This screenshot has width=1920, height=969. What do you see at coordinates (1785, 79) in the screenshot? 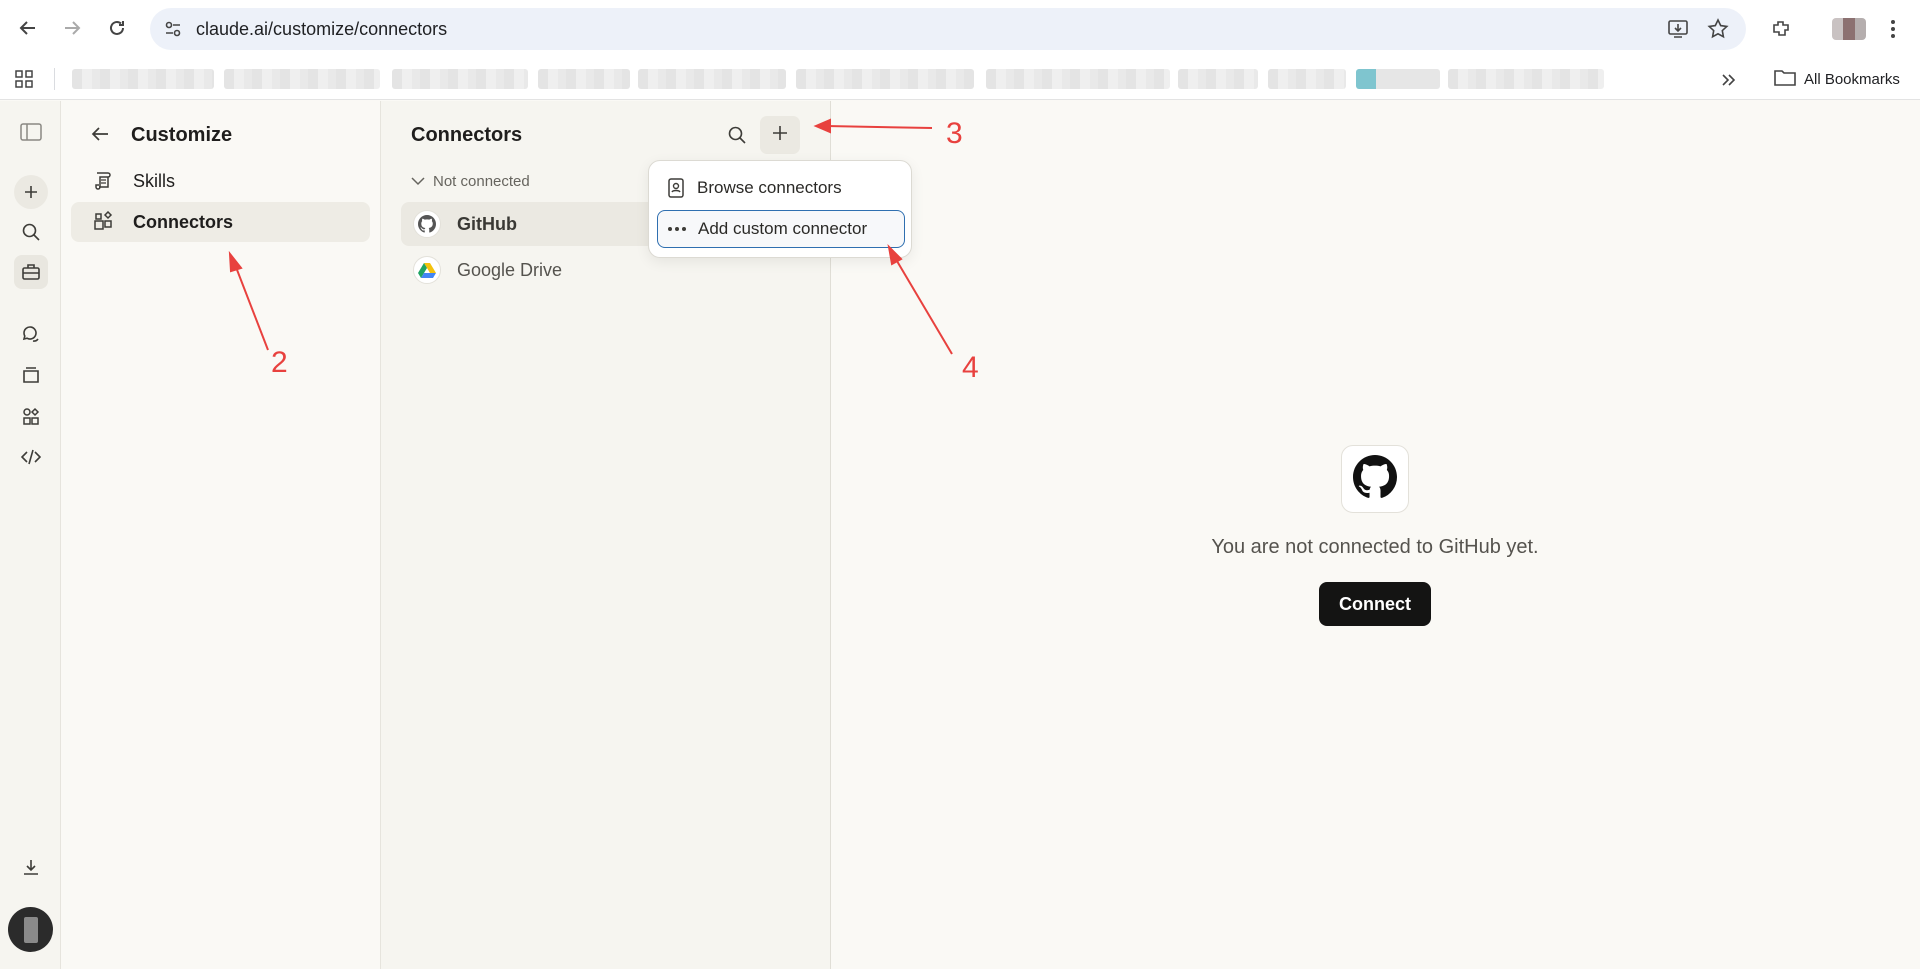
I see `folder-icon` at bounding box center [1785, 79].